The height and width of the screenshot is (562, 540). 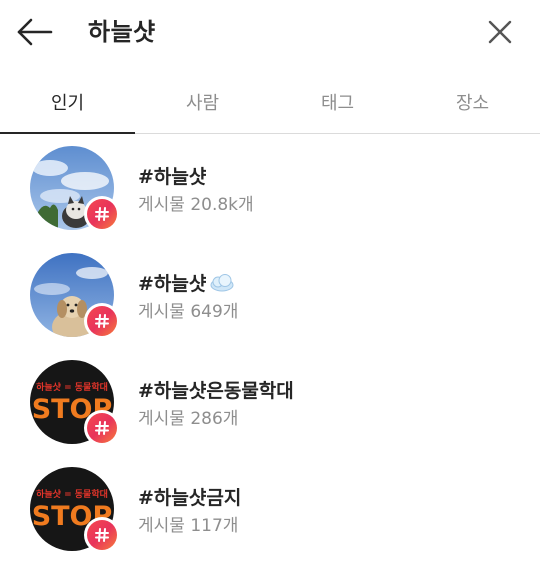 What do you see at coordinates (188, 309) in the screenshot?
I see `post-count: 게시물 649개` at bounding box center [188, 309].